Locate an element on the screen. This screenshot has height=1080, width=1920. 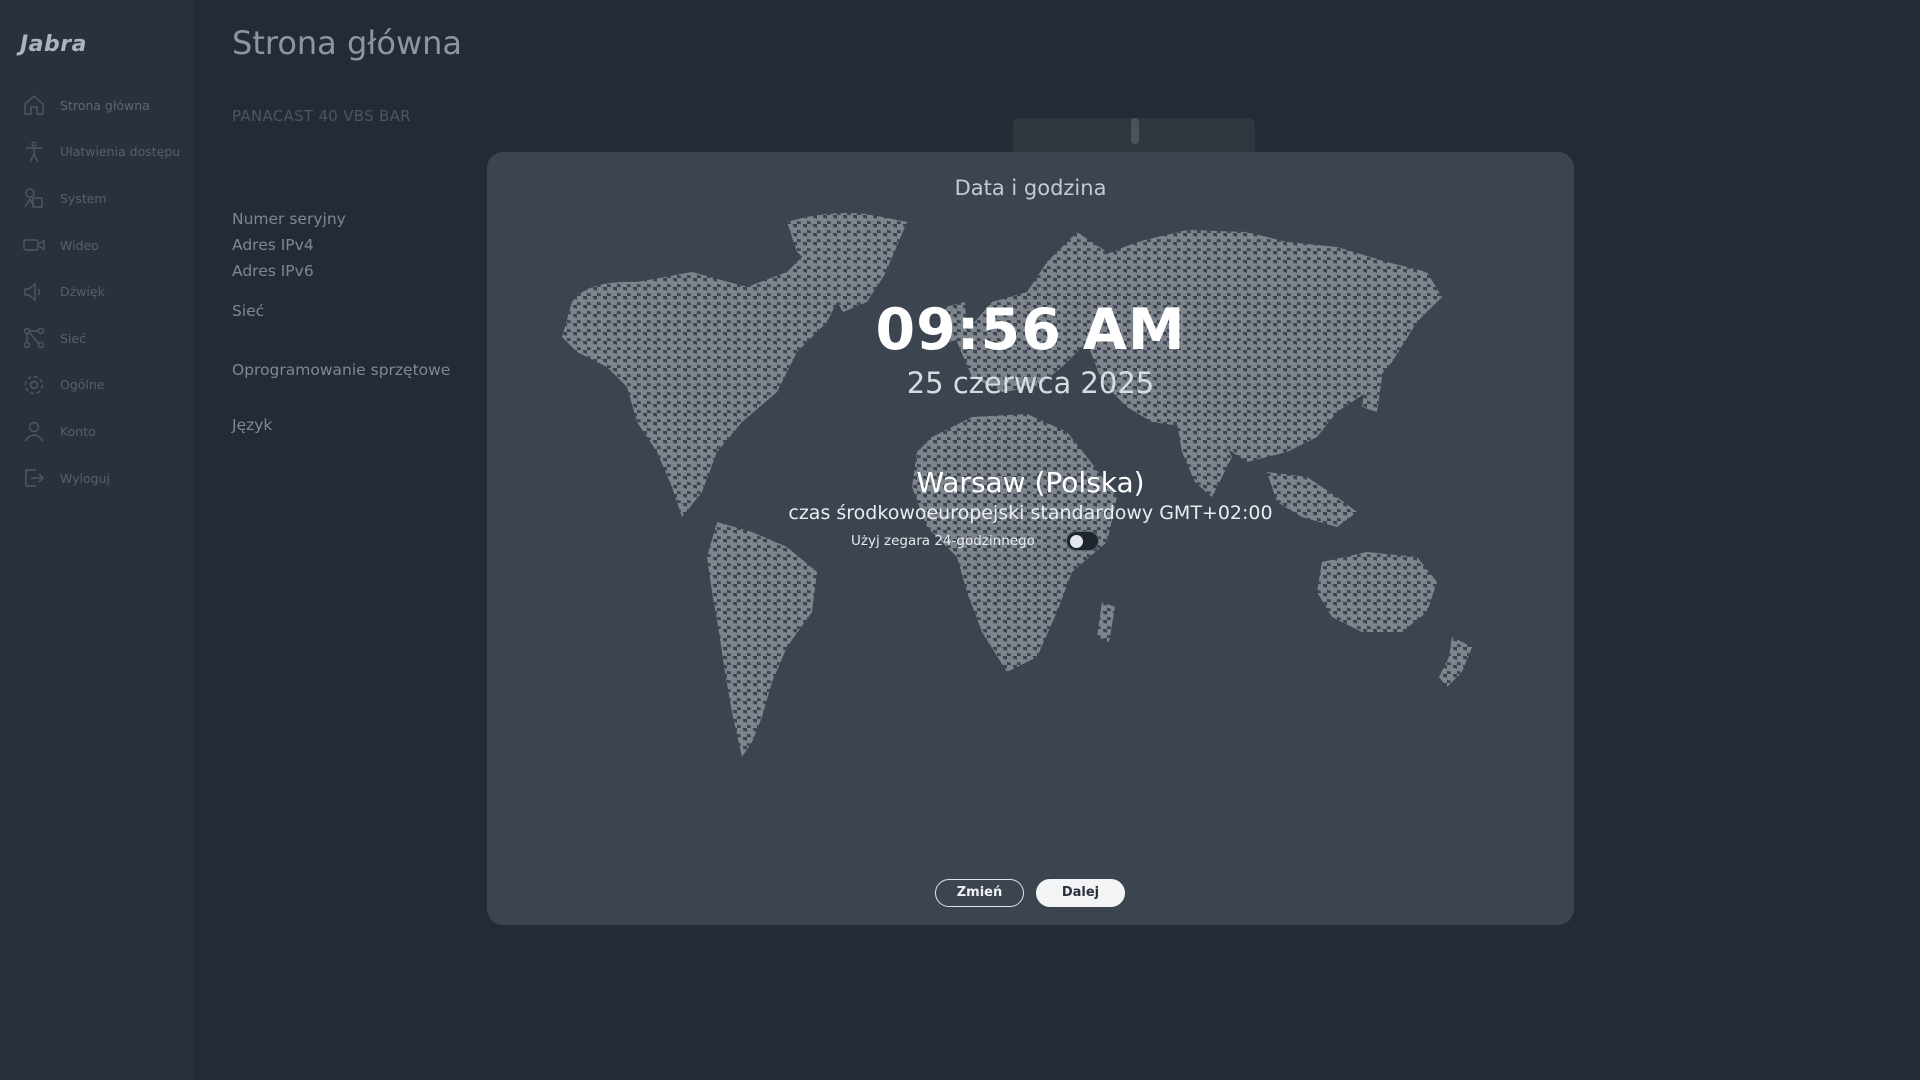
toggle-knob is located at coordinates (1076, 541).